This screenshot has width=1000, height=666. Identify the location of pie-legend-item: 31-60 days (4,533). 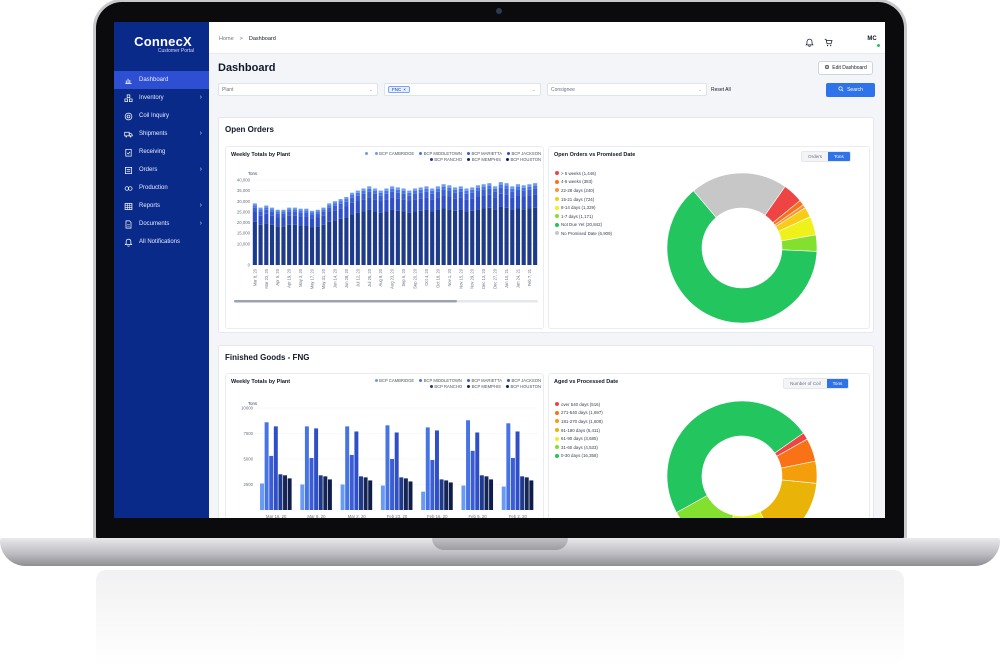
(579, 447).